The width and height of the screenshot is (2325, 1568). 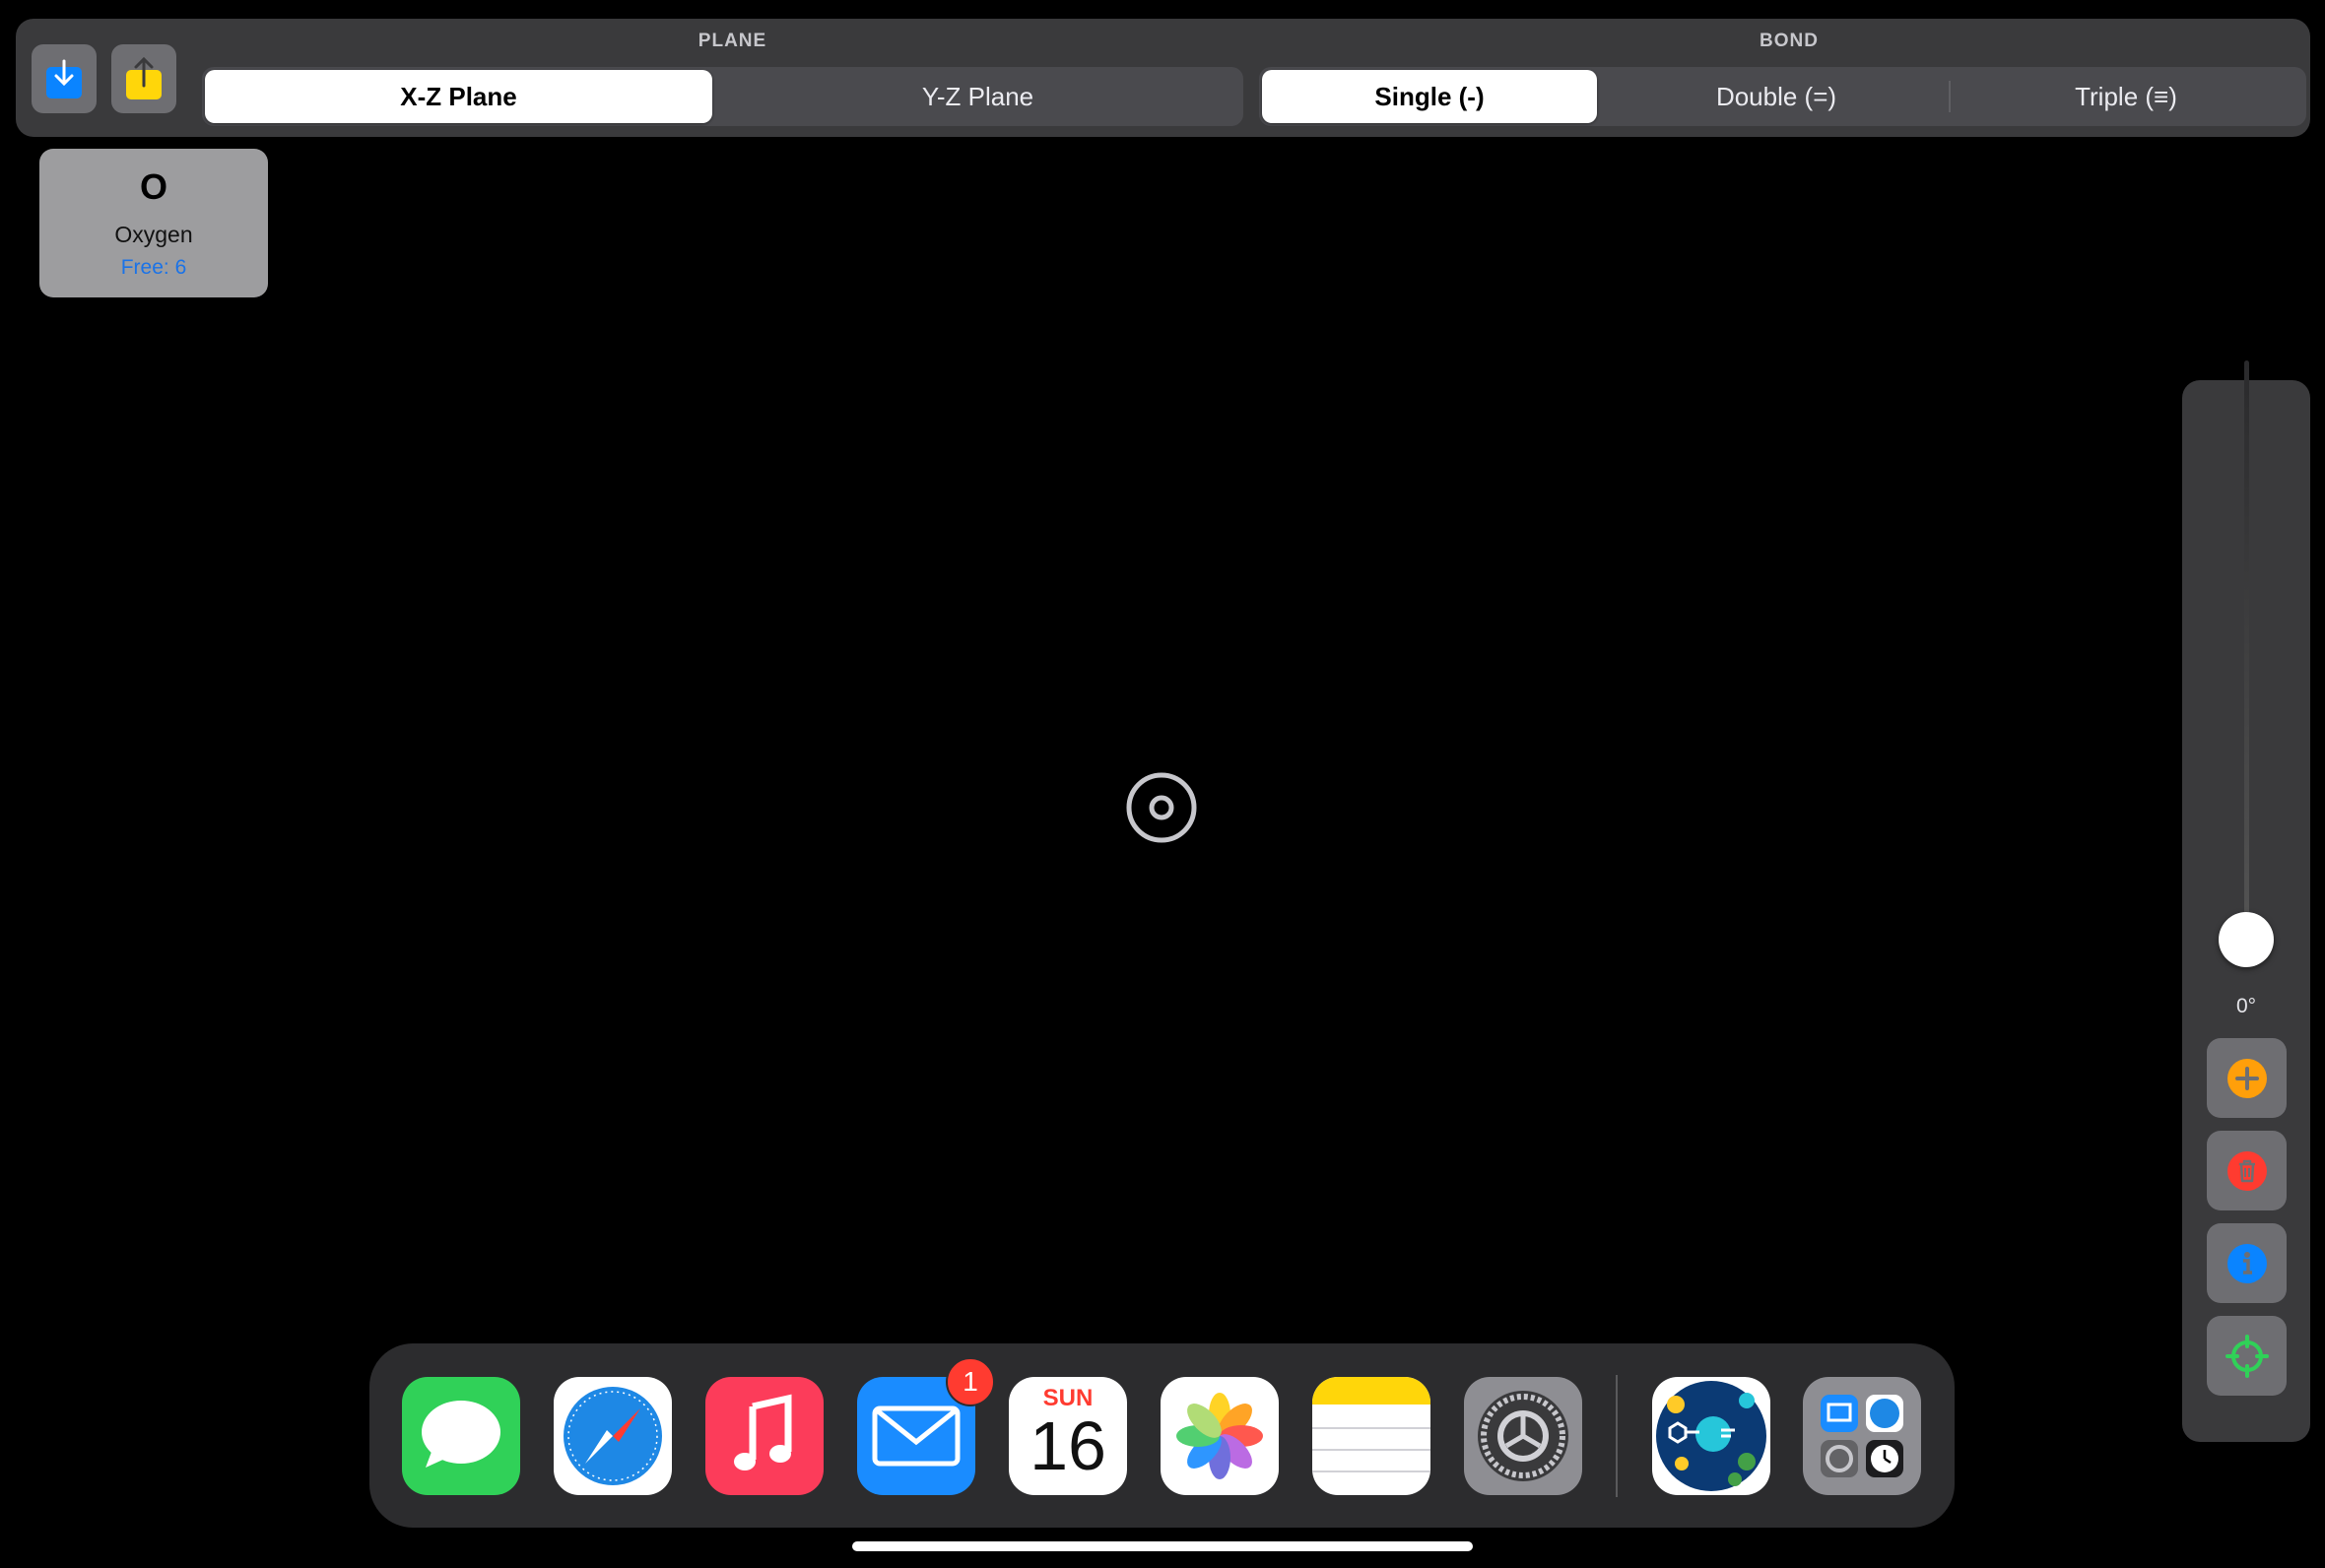 I want to click on crosshair-icon, so click(x=2247, y=1356).